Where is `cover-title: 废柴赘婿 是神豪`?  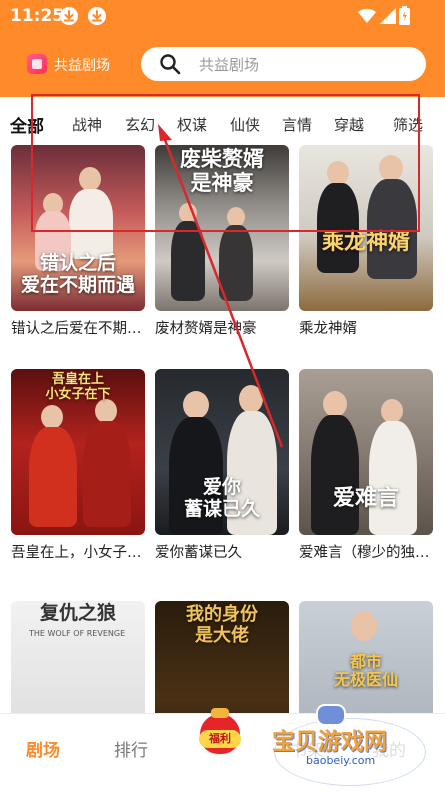 cover-title: 废柴赘婿 是神豪 is located at coordinates (222, 171).